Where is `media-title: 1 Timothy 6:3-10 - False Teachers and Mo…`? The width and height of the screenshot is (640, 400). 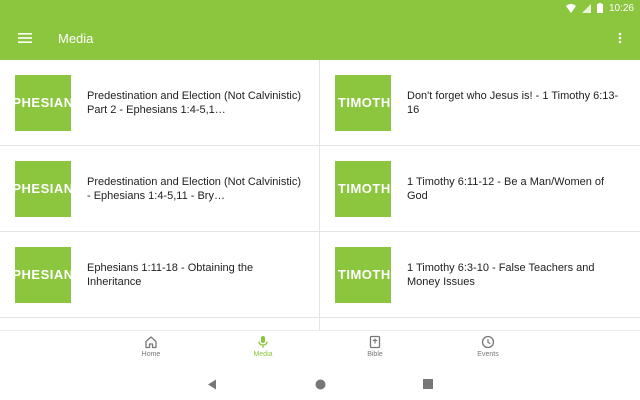
media-title: 1 Timothy 6:3-10 - False Teachers and Mo… is located at coordinates (501, 274).